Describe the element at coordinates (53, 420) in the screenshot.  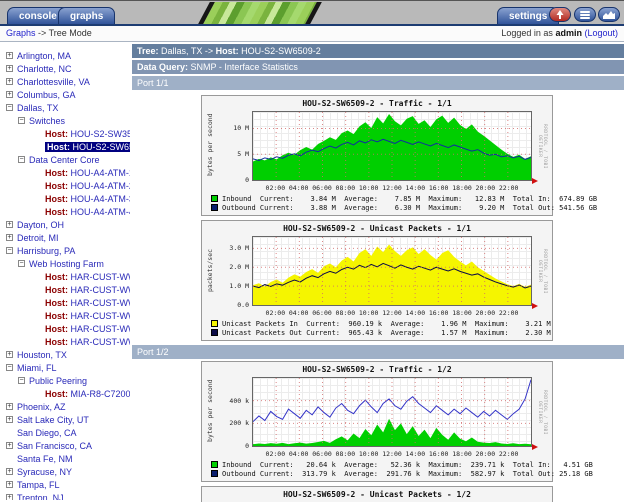
I see `tree-item-label: Salt Lake City, UT` at that location.